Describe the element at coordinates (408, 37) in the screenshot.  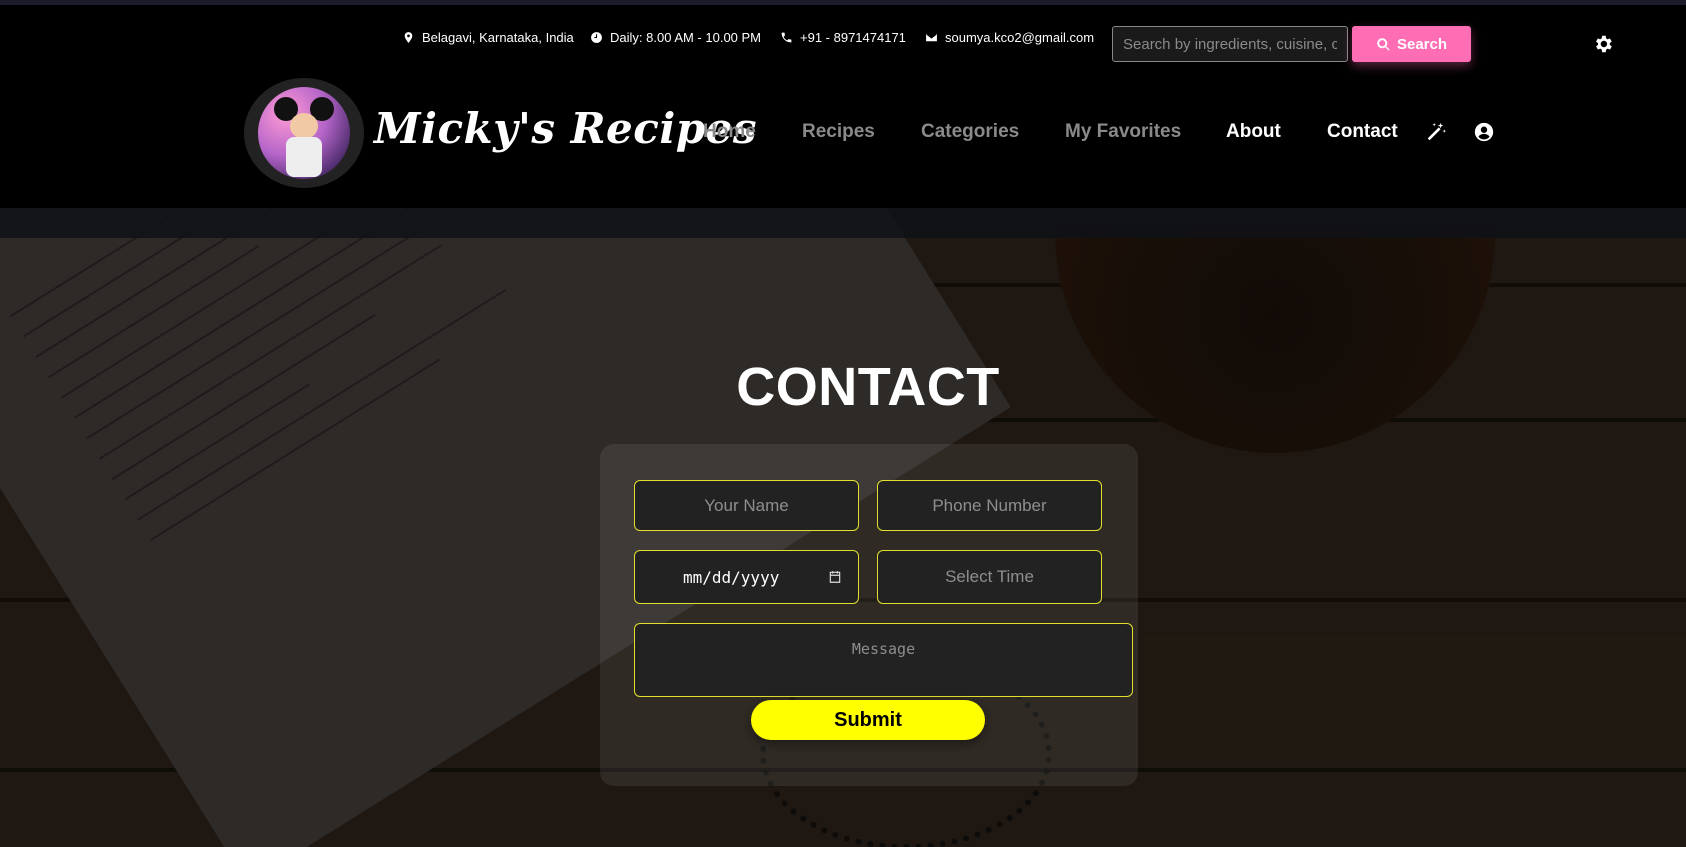
I see `map-pin-icon` at that location.